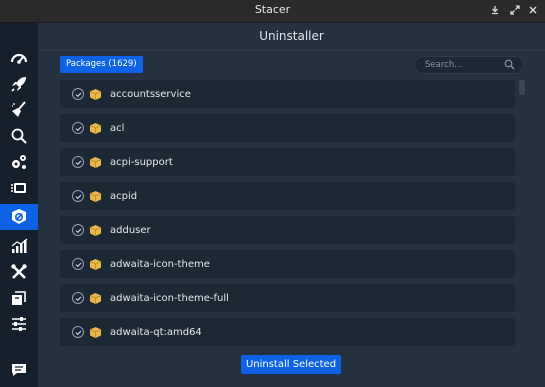 This screenshot has width=545, height=387. What do you see at coordinates (287, 298) in the screenshot?
I see `list-item: adwaita-icon-theme-full` at bounding box center [287, 298].